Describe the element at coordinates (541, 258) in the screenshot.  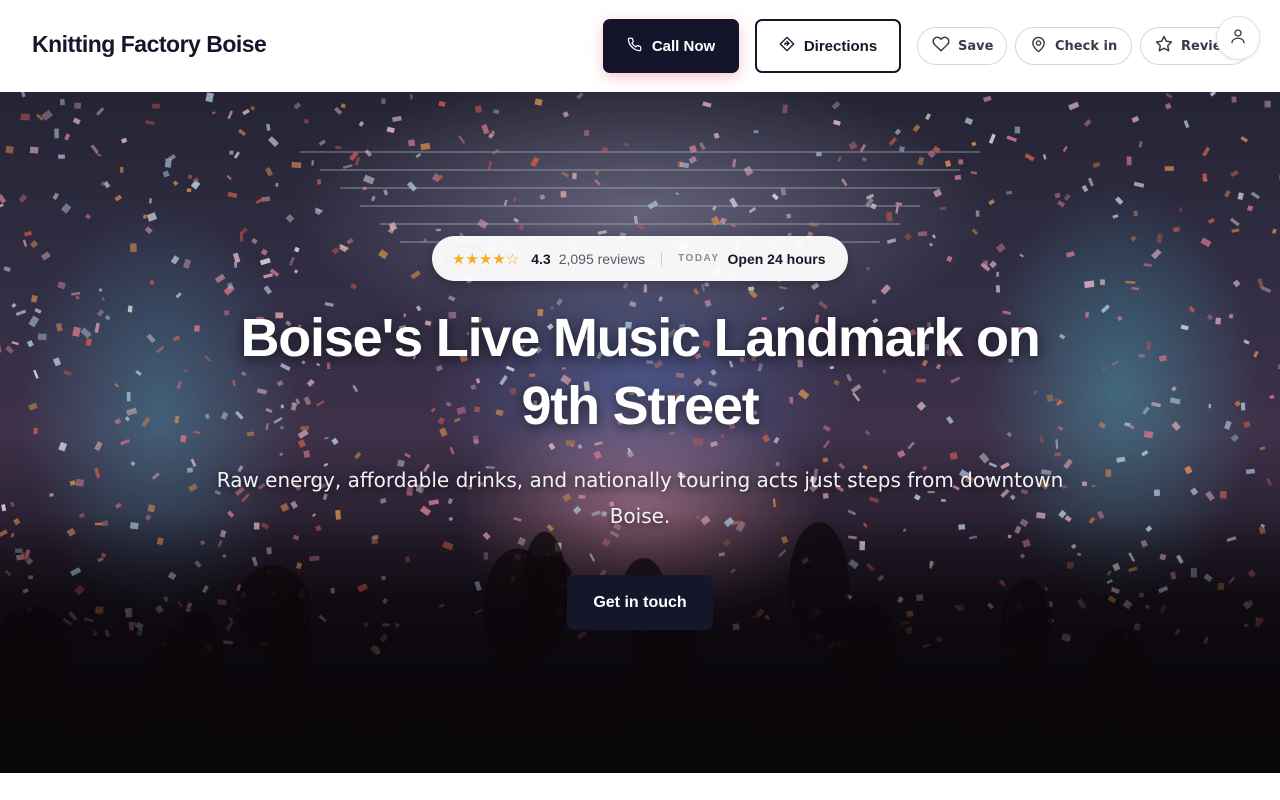
I see `rating-score: 4.3` at that location.